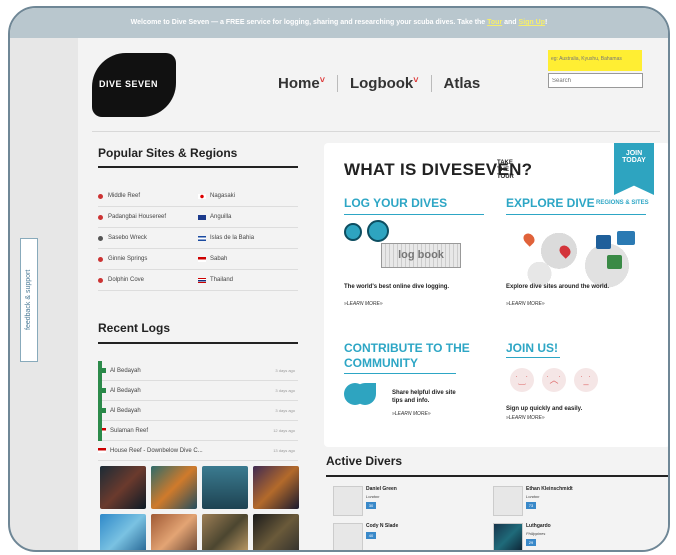 The height and width of the screenshot is (555, 676). I want to click on nav-logbook: Logbook˅, so click(385, 83).